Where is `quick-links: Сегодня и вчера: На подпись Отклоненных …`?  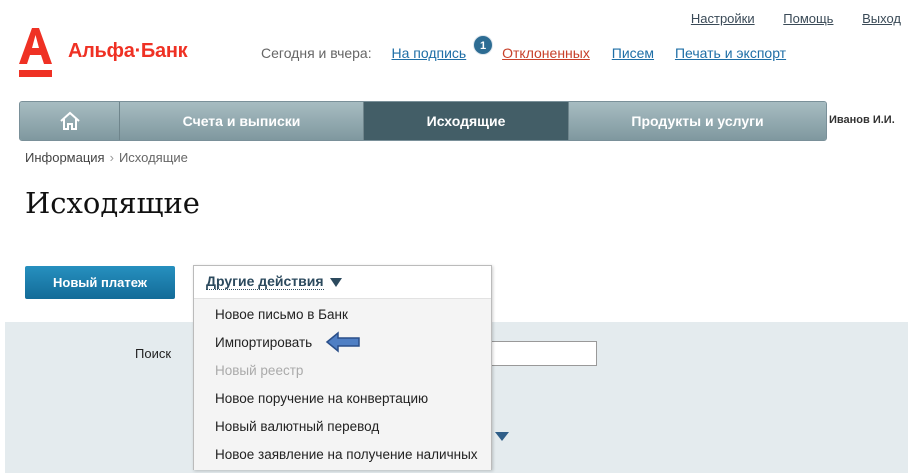
quick-links: Сегодня и вчера: На подпись Отклоненных … is located at coordinates (523, 53).